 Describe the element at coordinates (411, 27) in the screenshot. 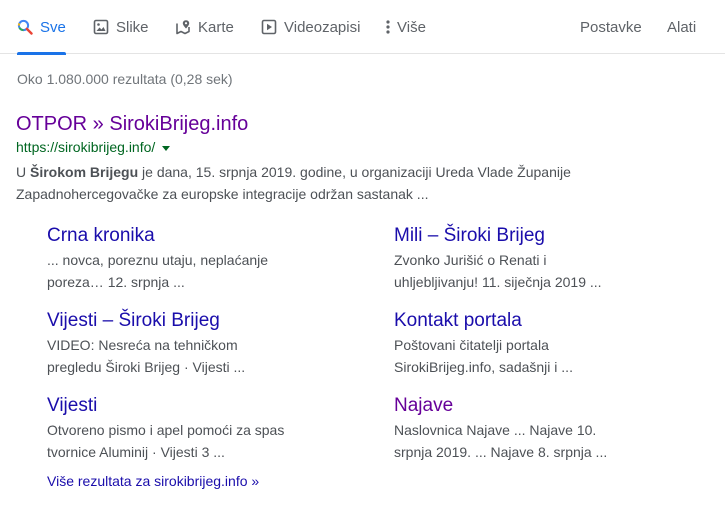

I see `tab-more-label: Više` at that location.